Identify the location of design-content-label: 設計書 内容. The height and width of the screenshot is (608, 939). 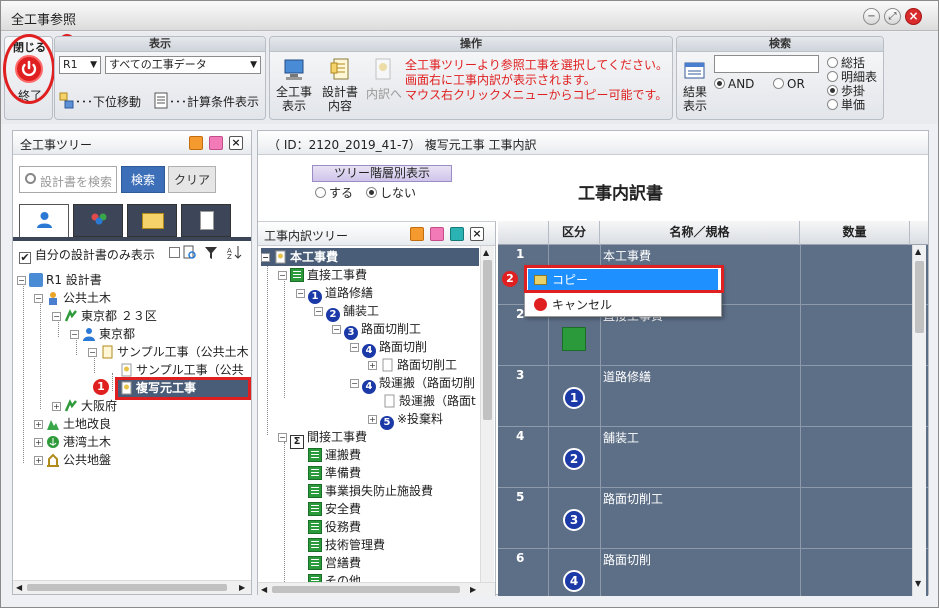
(340, 99).